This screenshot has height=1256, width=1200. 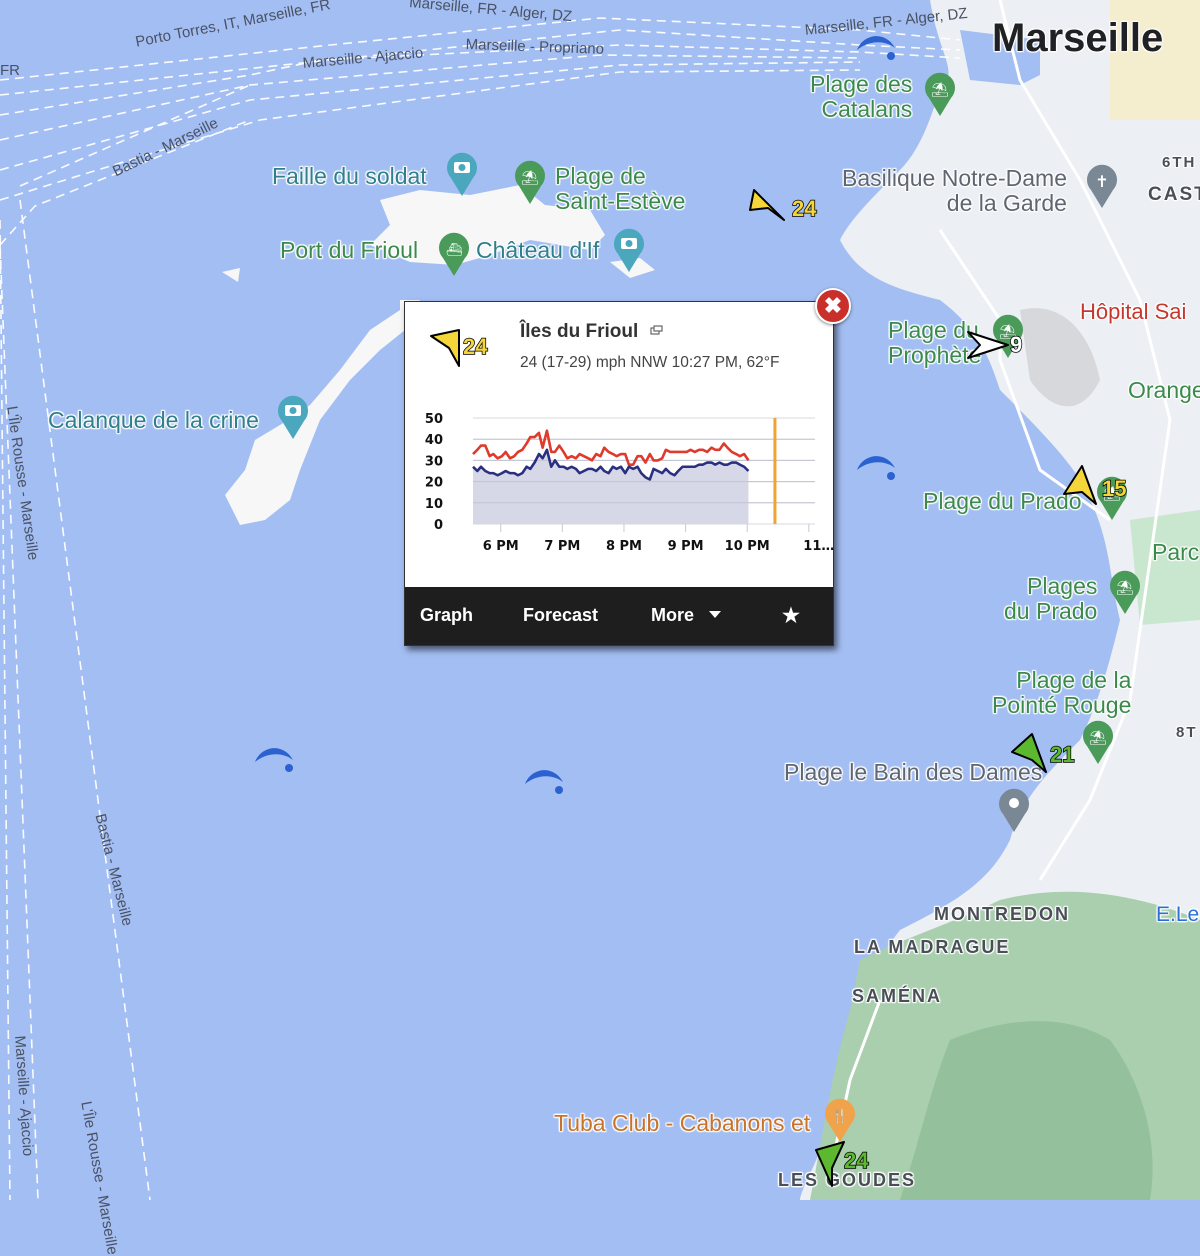 I want to click on wind-speed: 21, so click(x=1062, y=754).